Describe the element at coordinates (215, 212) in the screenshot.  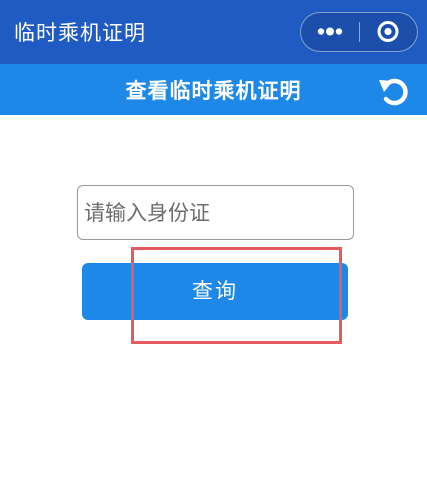
I see `id-card-input` at that location.